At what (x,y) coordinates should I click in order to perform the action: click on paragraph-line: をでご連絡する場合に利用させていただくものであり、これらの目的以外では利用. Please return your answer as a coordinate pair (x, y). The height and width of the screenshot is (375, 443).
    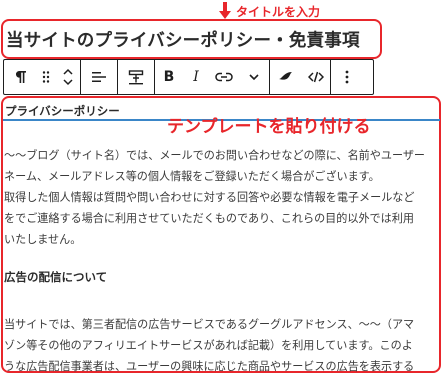
    Looking at the image, I should click on (209, 218).